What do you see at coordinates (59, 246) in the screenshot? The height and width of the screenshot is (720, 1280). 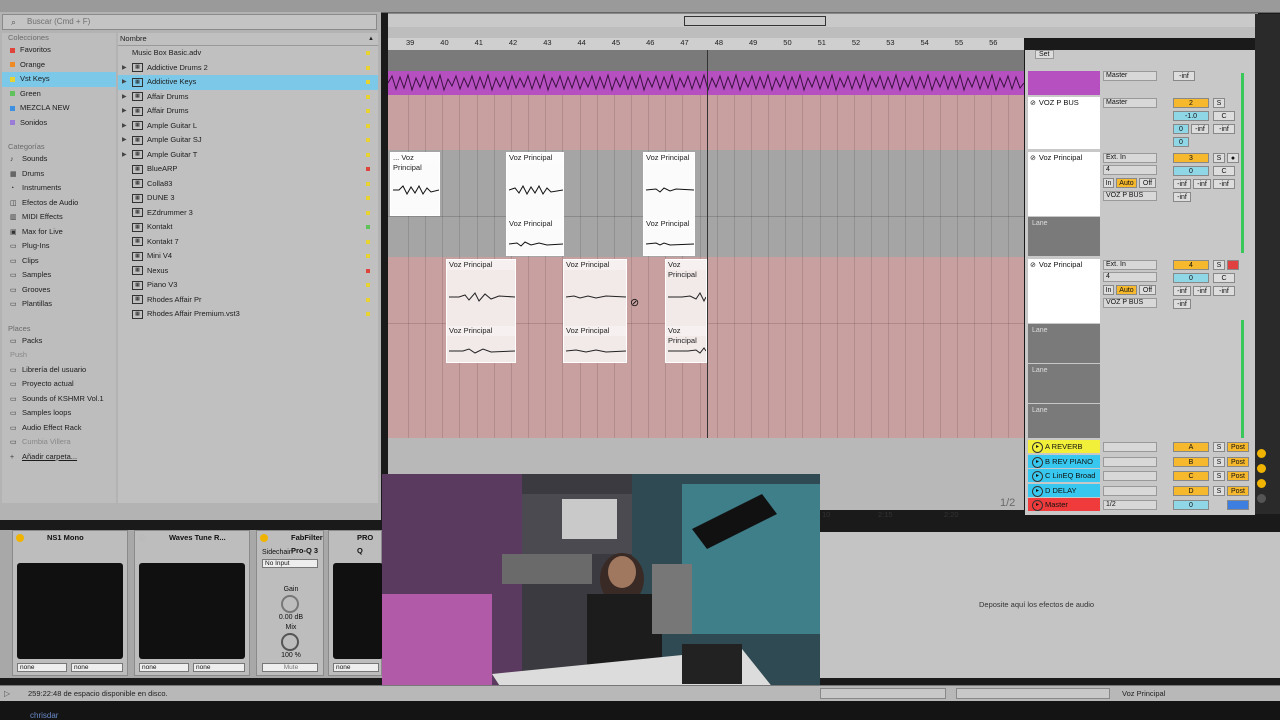 I see `category-plugins: ▭ Plug-Ins` at bounding box center [59, 246].